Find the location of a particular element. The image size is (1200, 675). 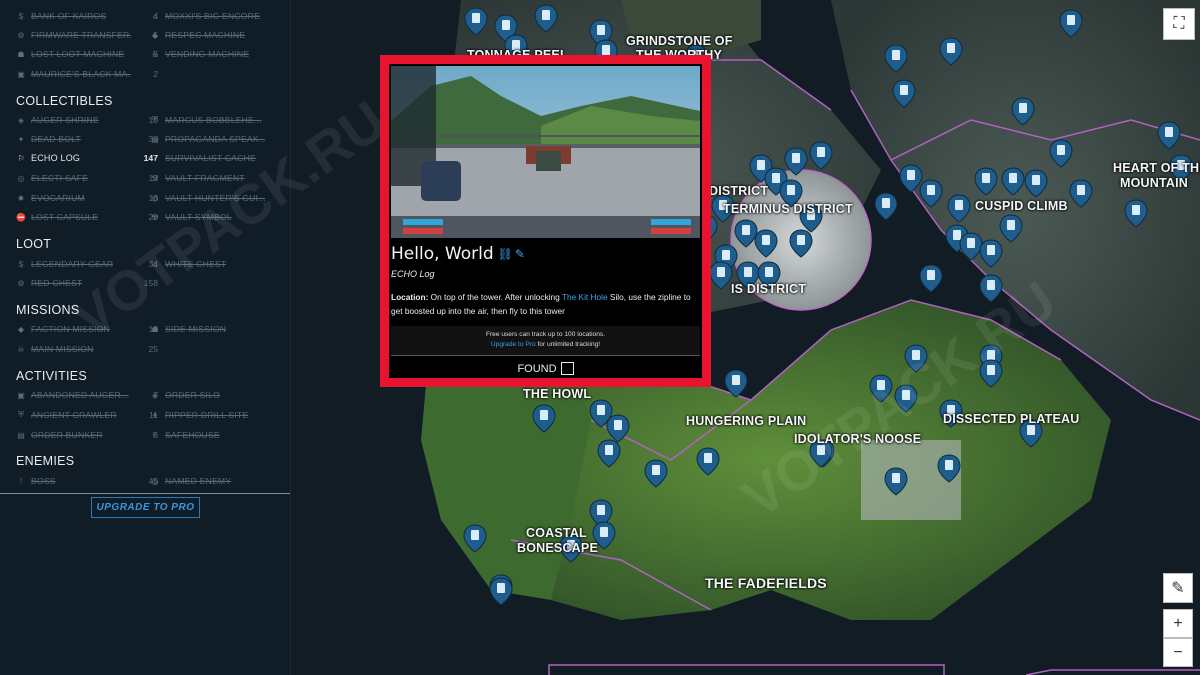

filter-icon: ⚙ is located at coordinates (21, 35).